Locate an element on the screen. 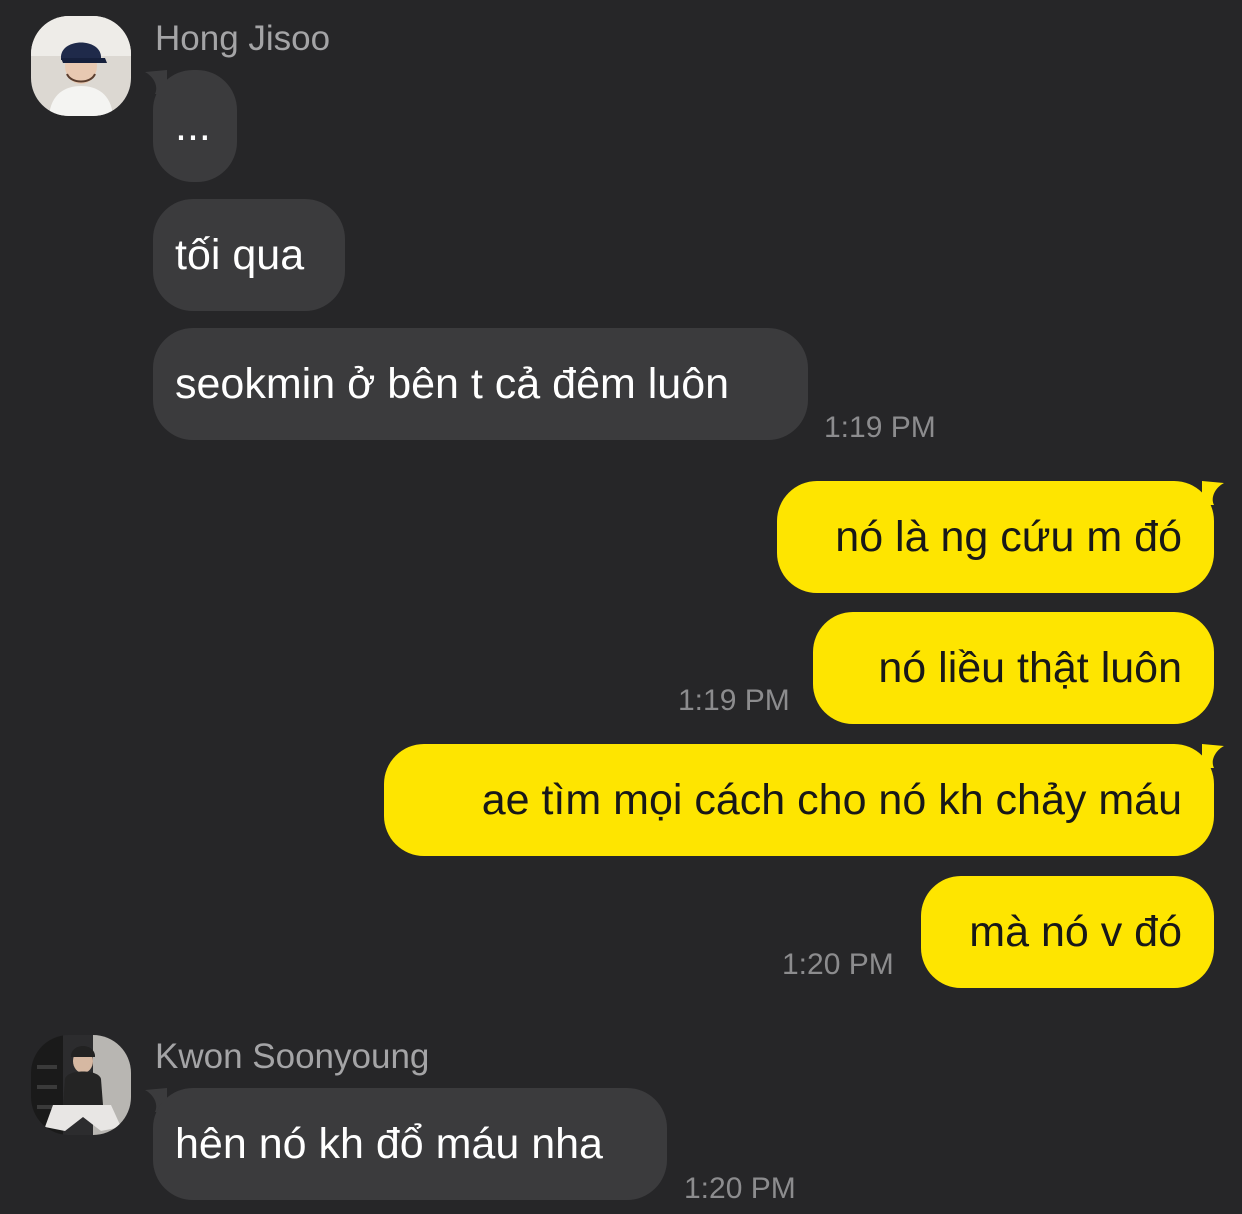  message-bubble-incoming: hên nó kh đổ máu nha is located at coordinates (410, 1144).